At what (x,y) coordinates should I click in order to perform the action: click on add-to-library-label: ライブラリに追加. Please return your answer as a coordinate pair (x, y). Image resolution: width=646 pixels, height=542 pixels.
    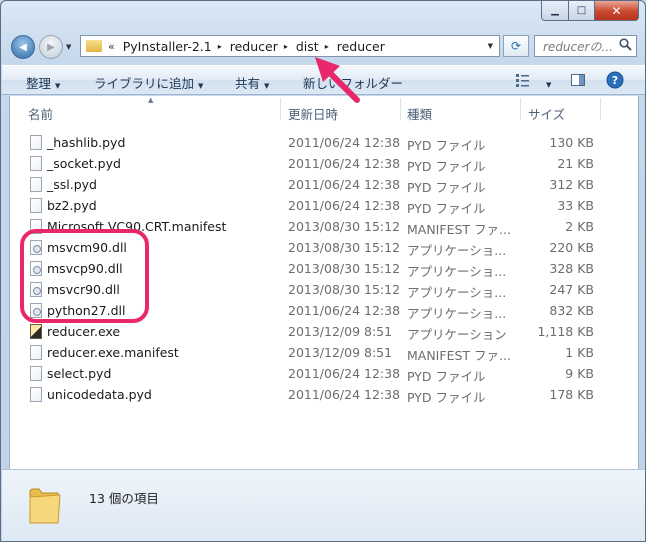
    Looking at the image, I should click on (144, 83).